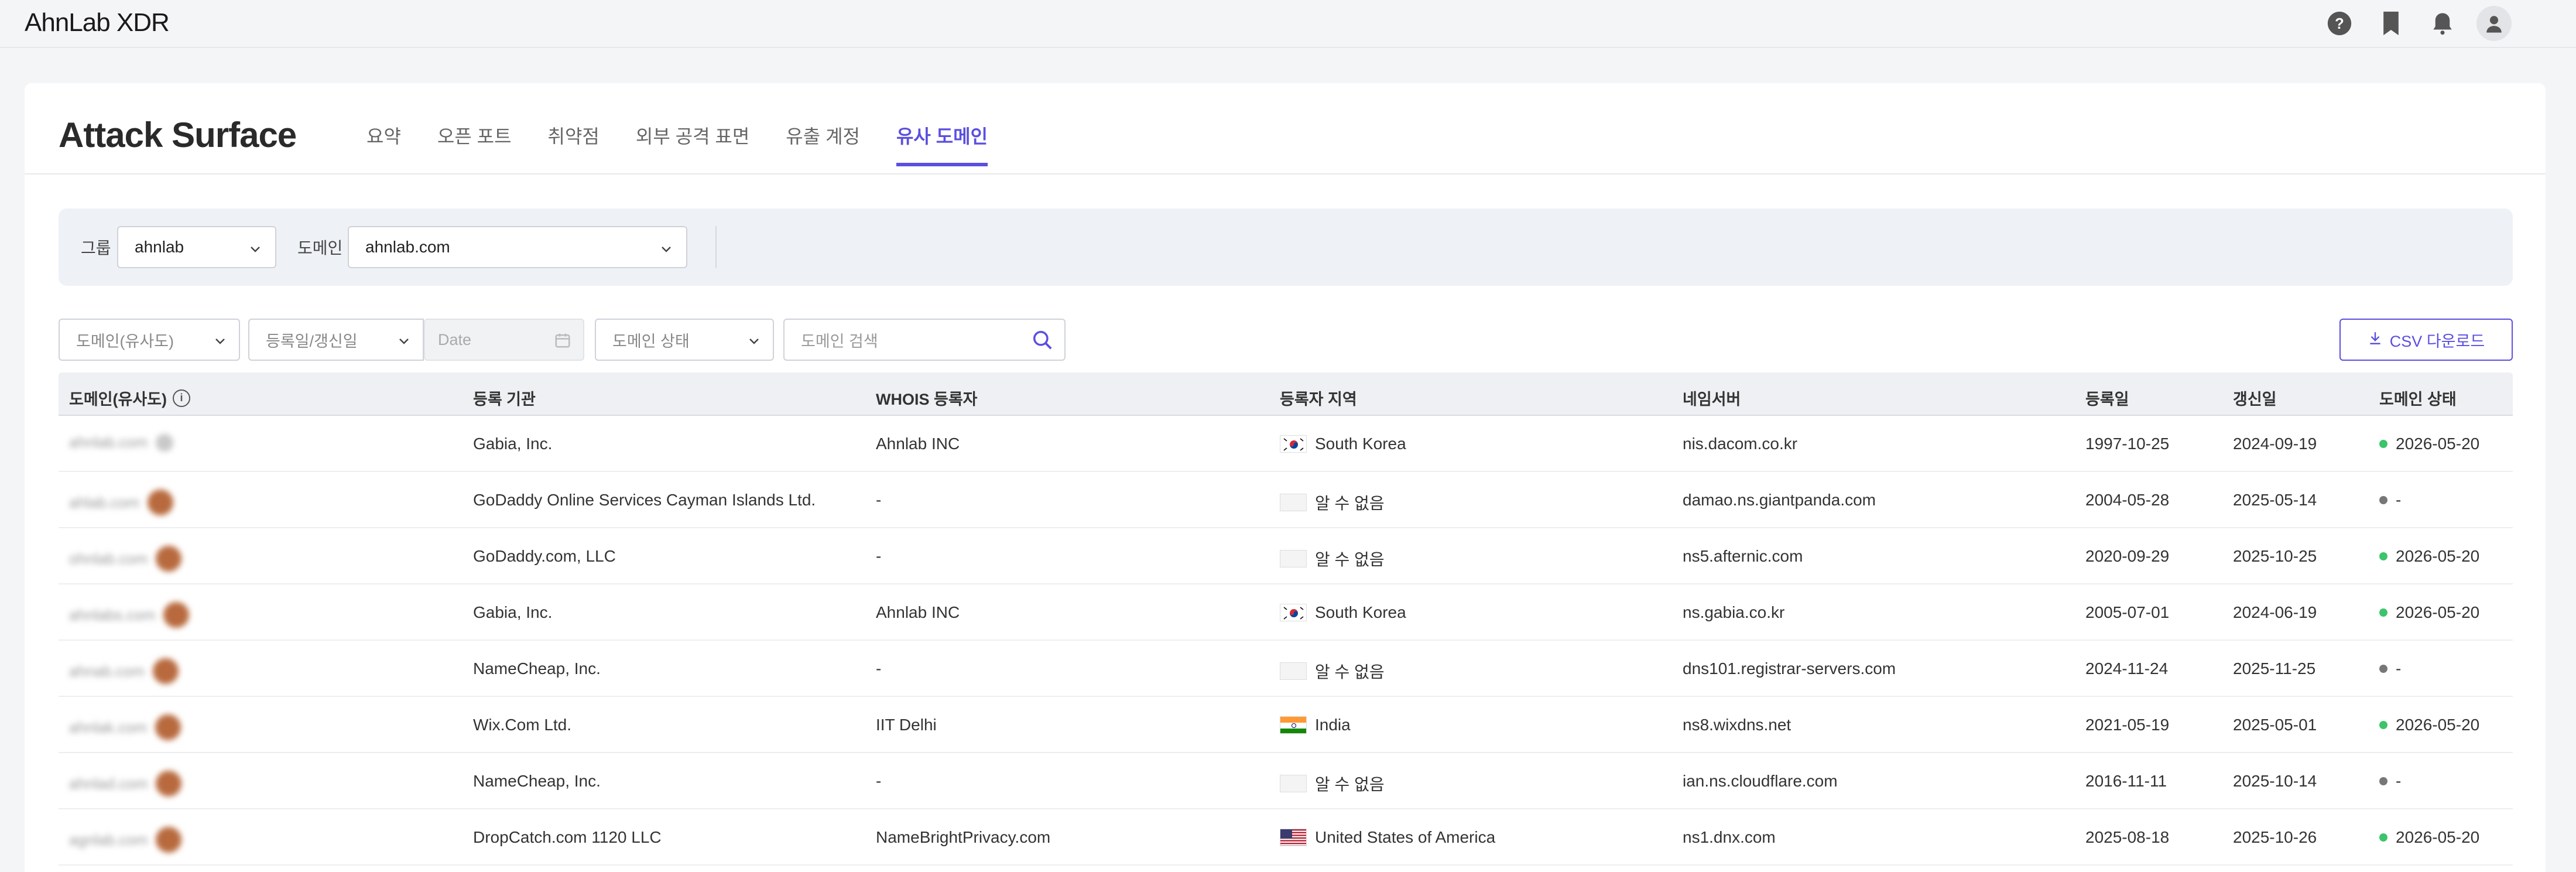 The image size is (2576, 872). Describe the element at coordinates (574, 144) in the screenshot. I see `tab-vulnerabilities: 취약점` at that location.